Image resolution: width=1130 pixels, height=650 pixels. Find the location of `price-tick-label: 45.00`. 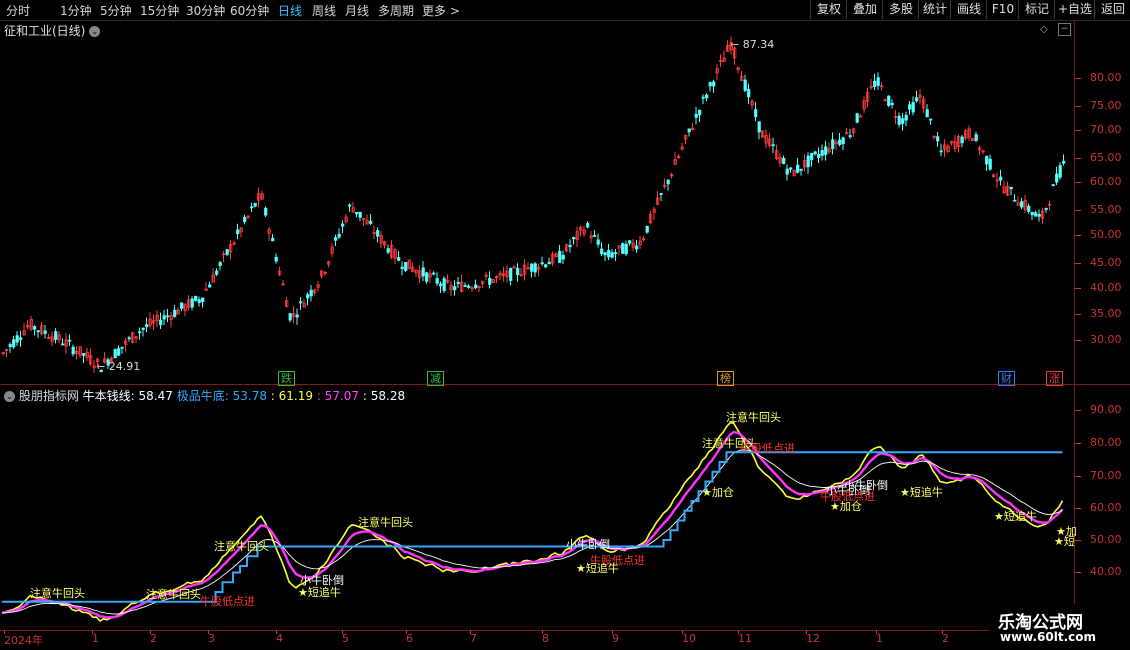

price-tick-label: 45.00 is located at coordinates (1106, 262).